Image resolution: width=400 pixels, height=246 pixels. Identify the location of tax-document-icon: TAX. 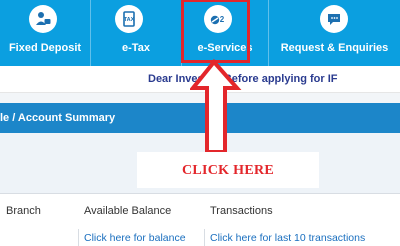
(129, 19).